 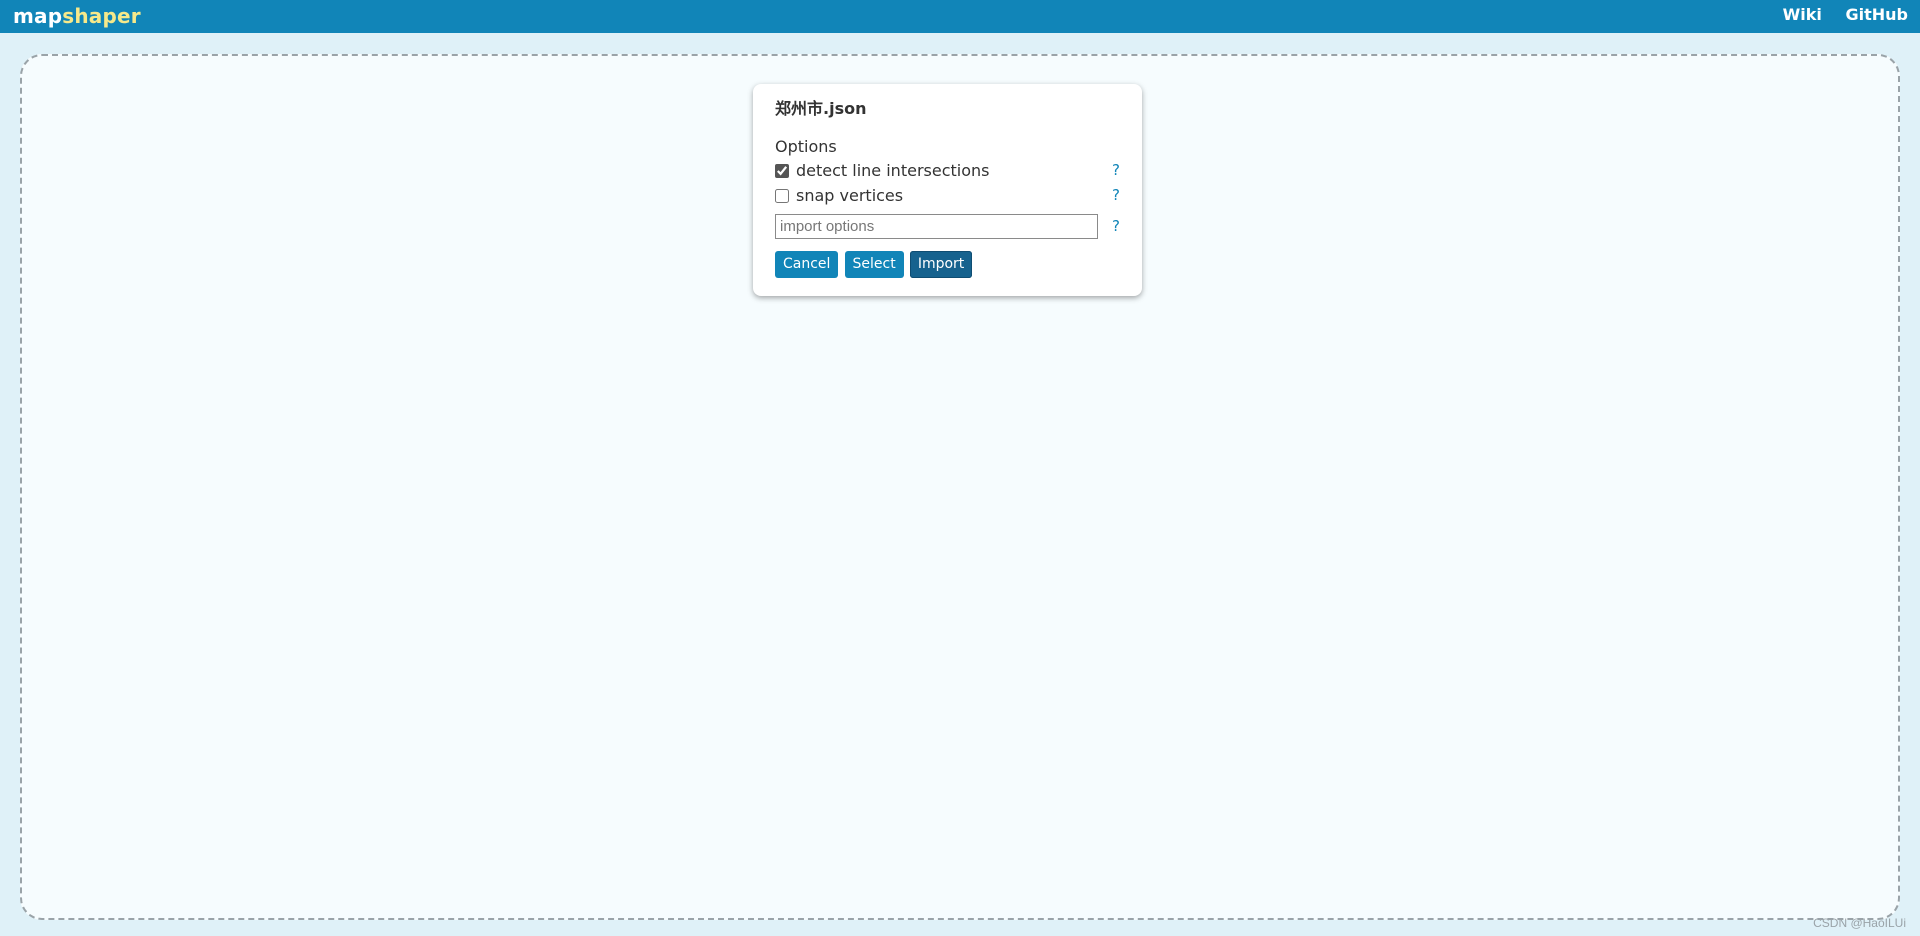 I want to click on top-bar: mapshaper Wiki GitHub, so click(x=960, y=16).